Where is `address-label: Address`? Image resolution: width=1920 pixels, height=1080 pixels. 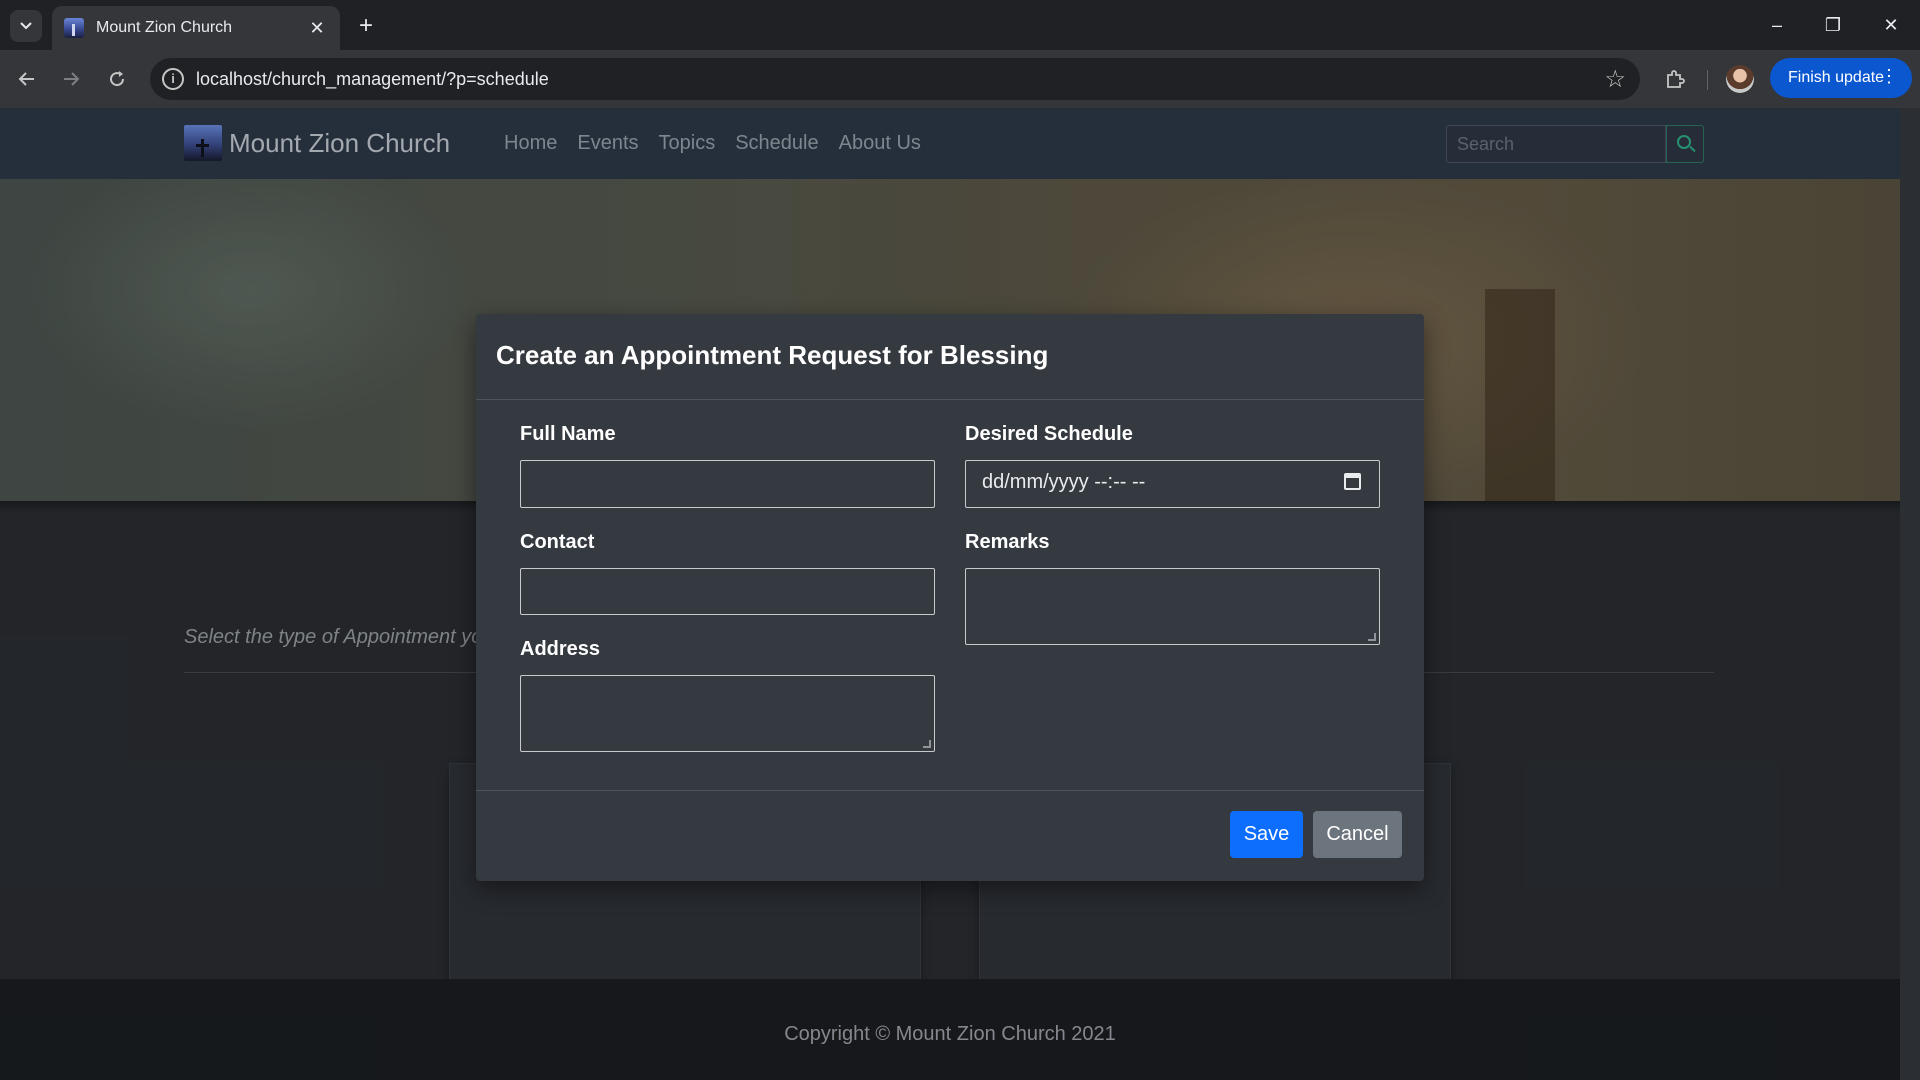
address-label: Address is located at coordinates (560, 649).